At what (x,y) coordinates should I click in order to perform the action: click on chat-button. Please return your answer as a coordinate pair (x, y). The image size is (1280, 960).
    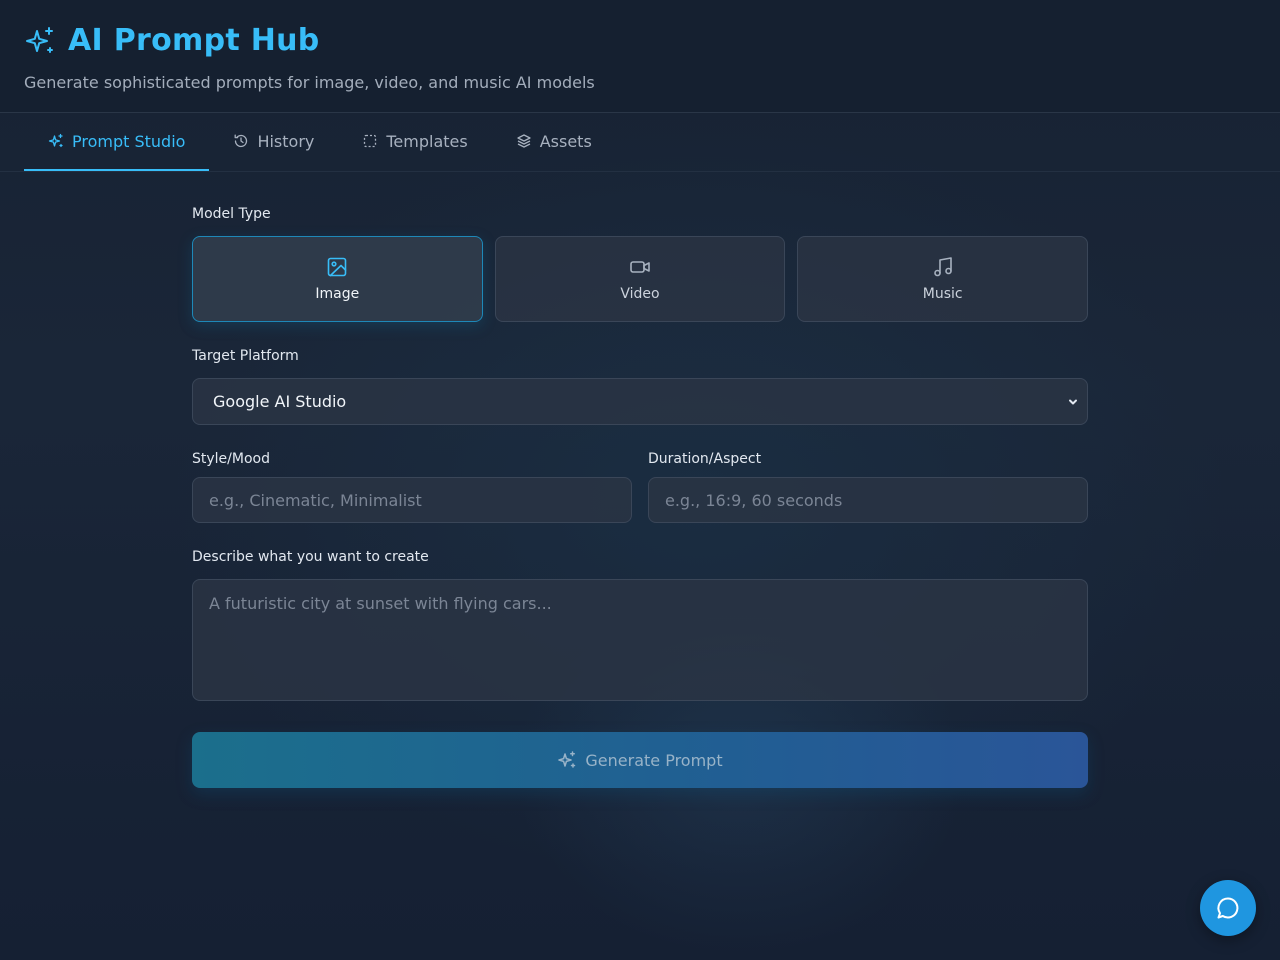
    Looking at the image, I should click on (1228, 908).